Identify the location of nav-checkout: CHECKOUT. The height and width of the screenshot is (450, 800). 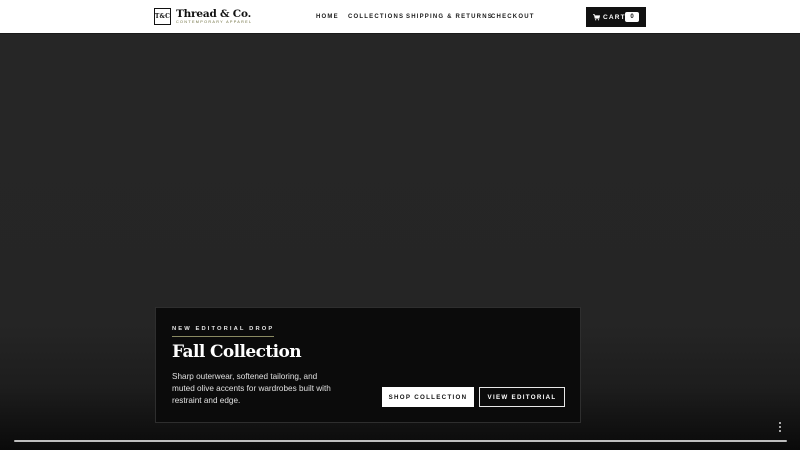
(513, 17).